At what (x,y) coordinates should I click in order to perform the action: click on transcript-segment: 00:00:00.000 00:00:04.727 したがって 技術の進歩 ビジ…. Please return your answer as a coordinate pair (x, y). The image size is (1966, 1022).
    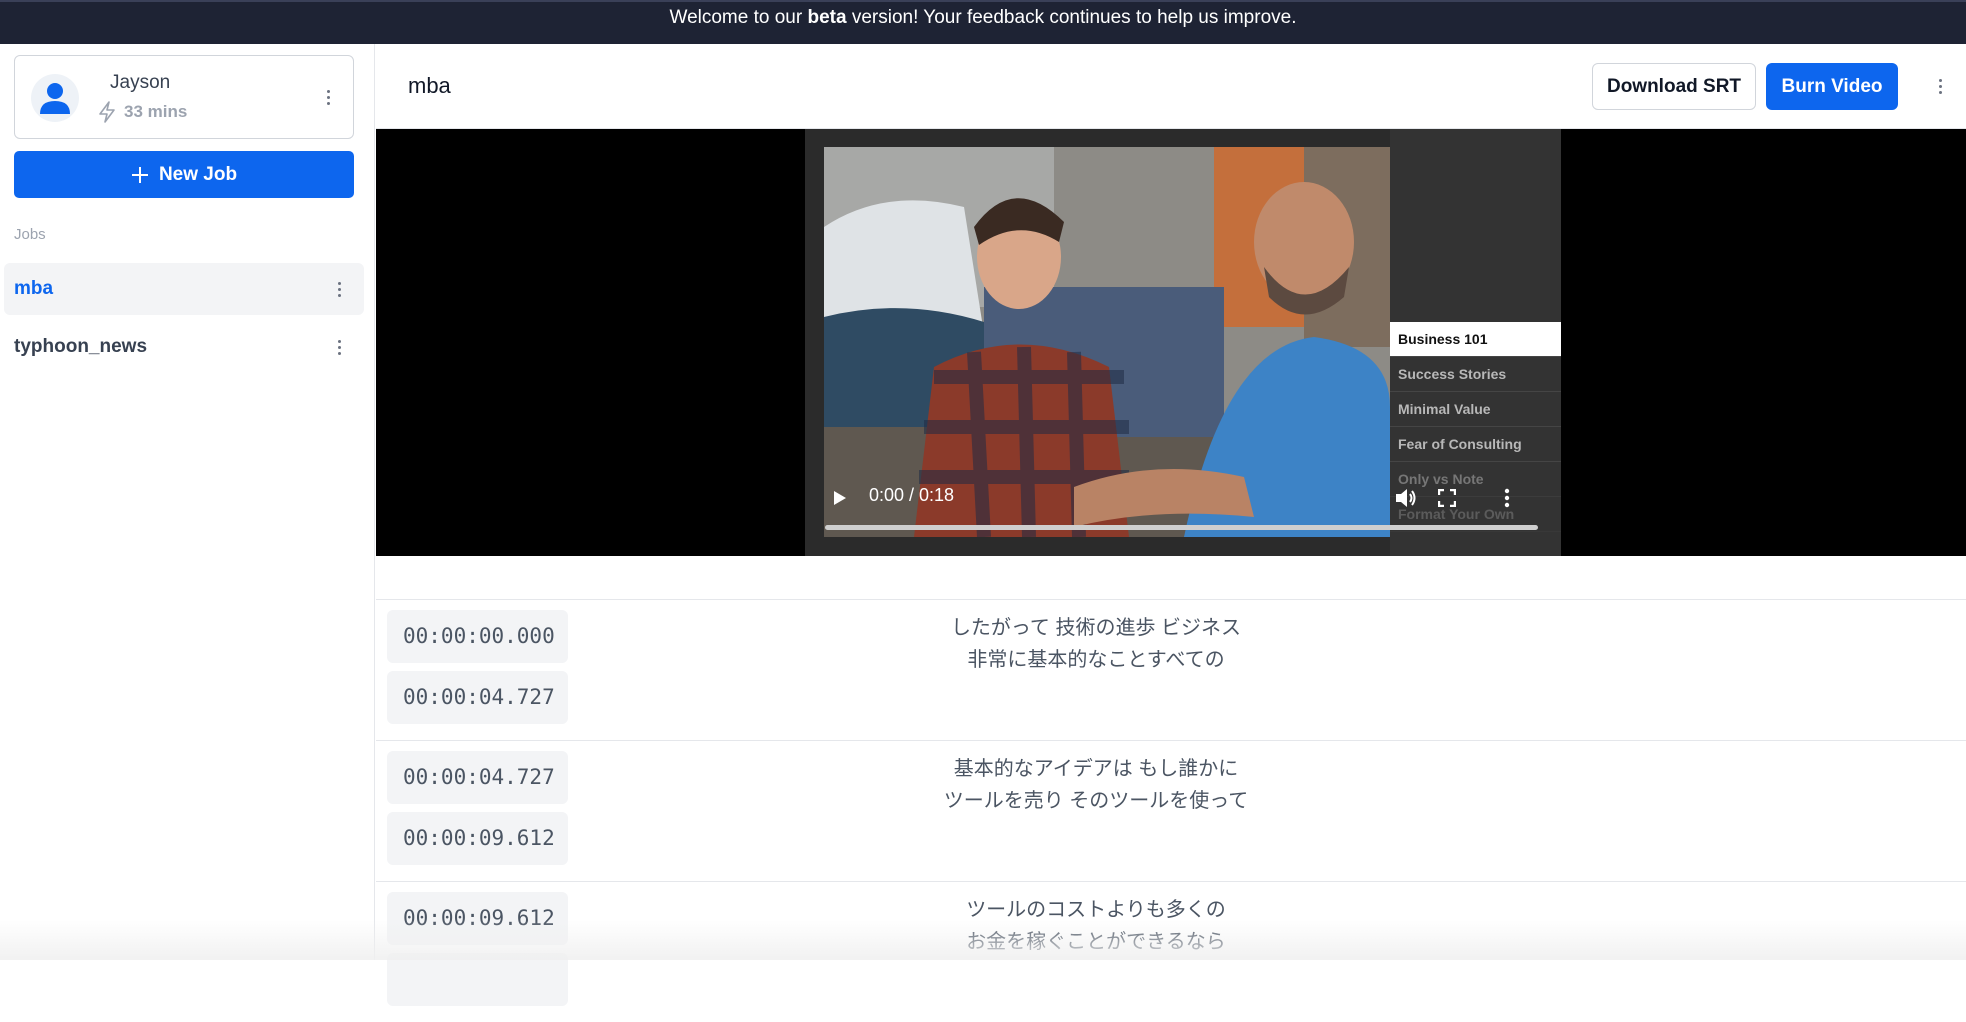
    Looking at the image, I should click on (1171, 669).